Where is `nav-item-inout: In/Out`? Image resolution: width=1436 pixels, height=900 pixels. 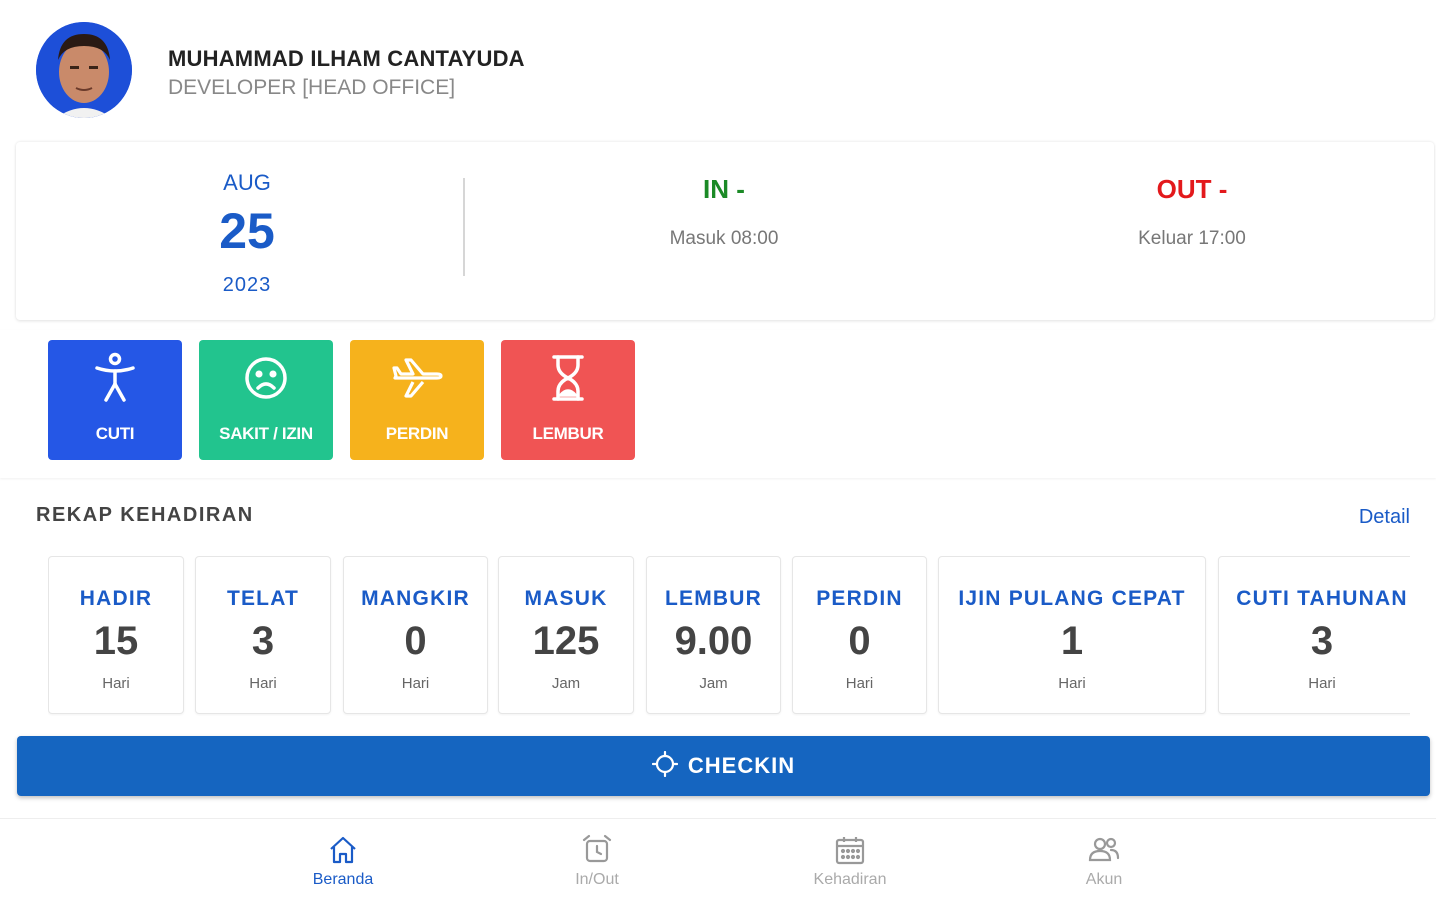
nav-item-inout: In/Out is located at coordinates (597, 865).